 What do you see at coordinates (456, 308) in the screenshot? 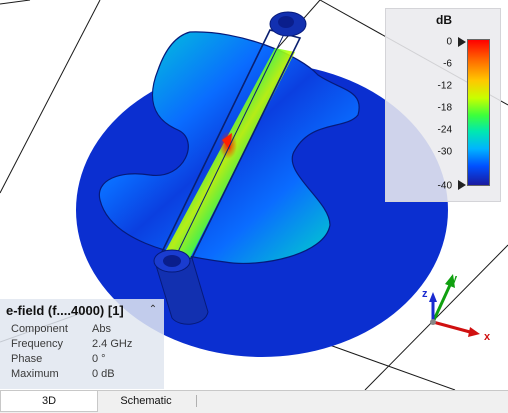
I see `axes-triad: x y z` at bounding box center [456, 308].